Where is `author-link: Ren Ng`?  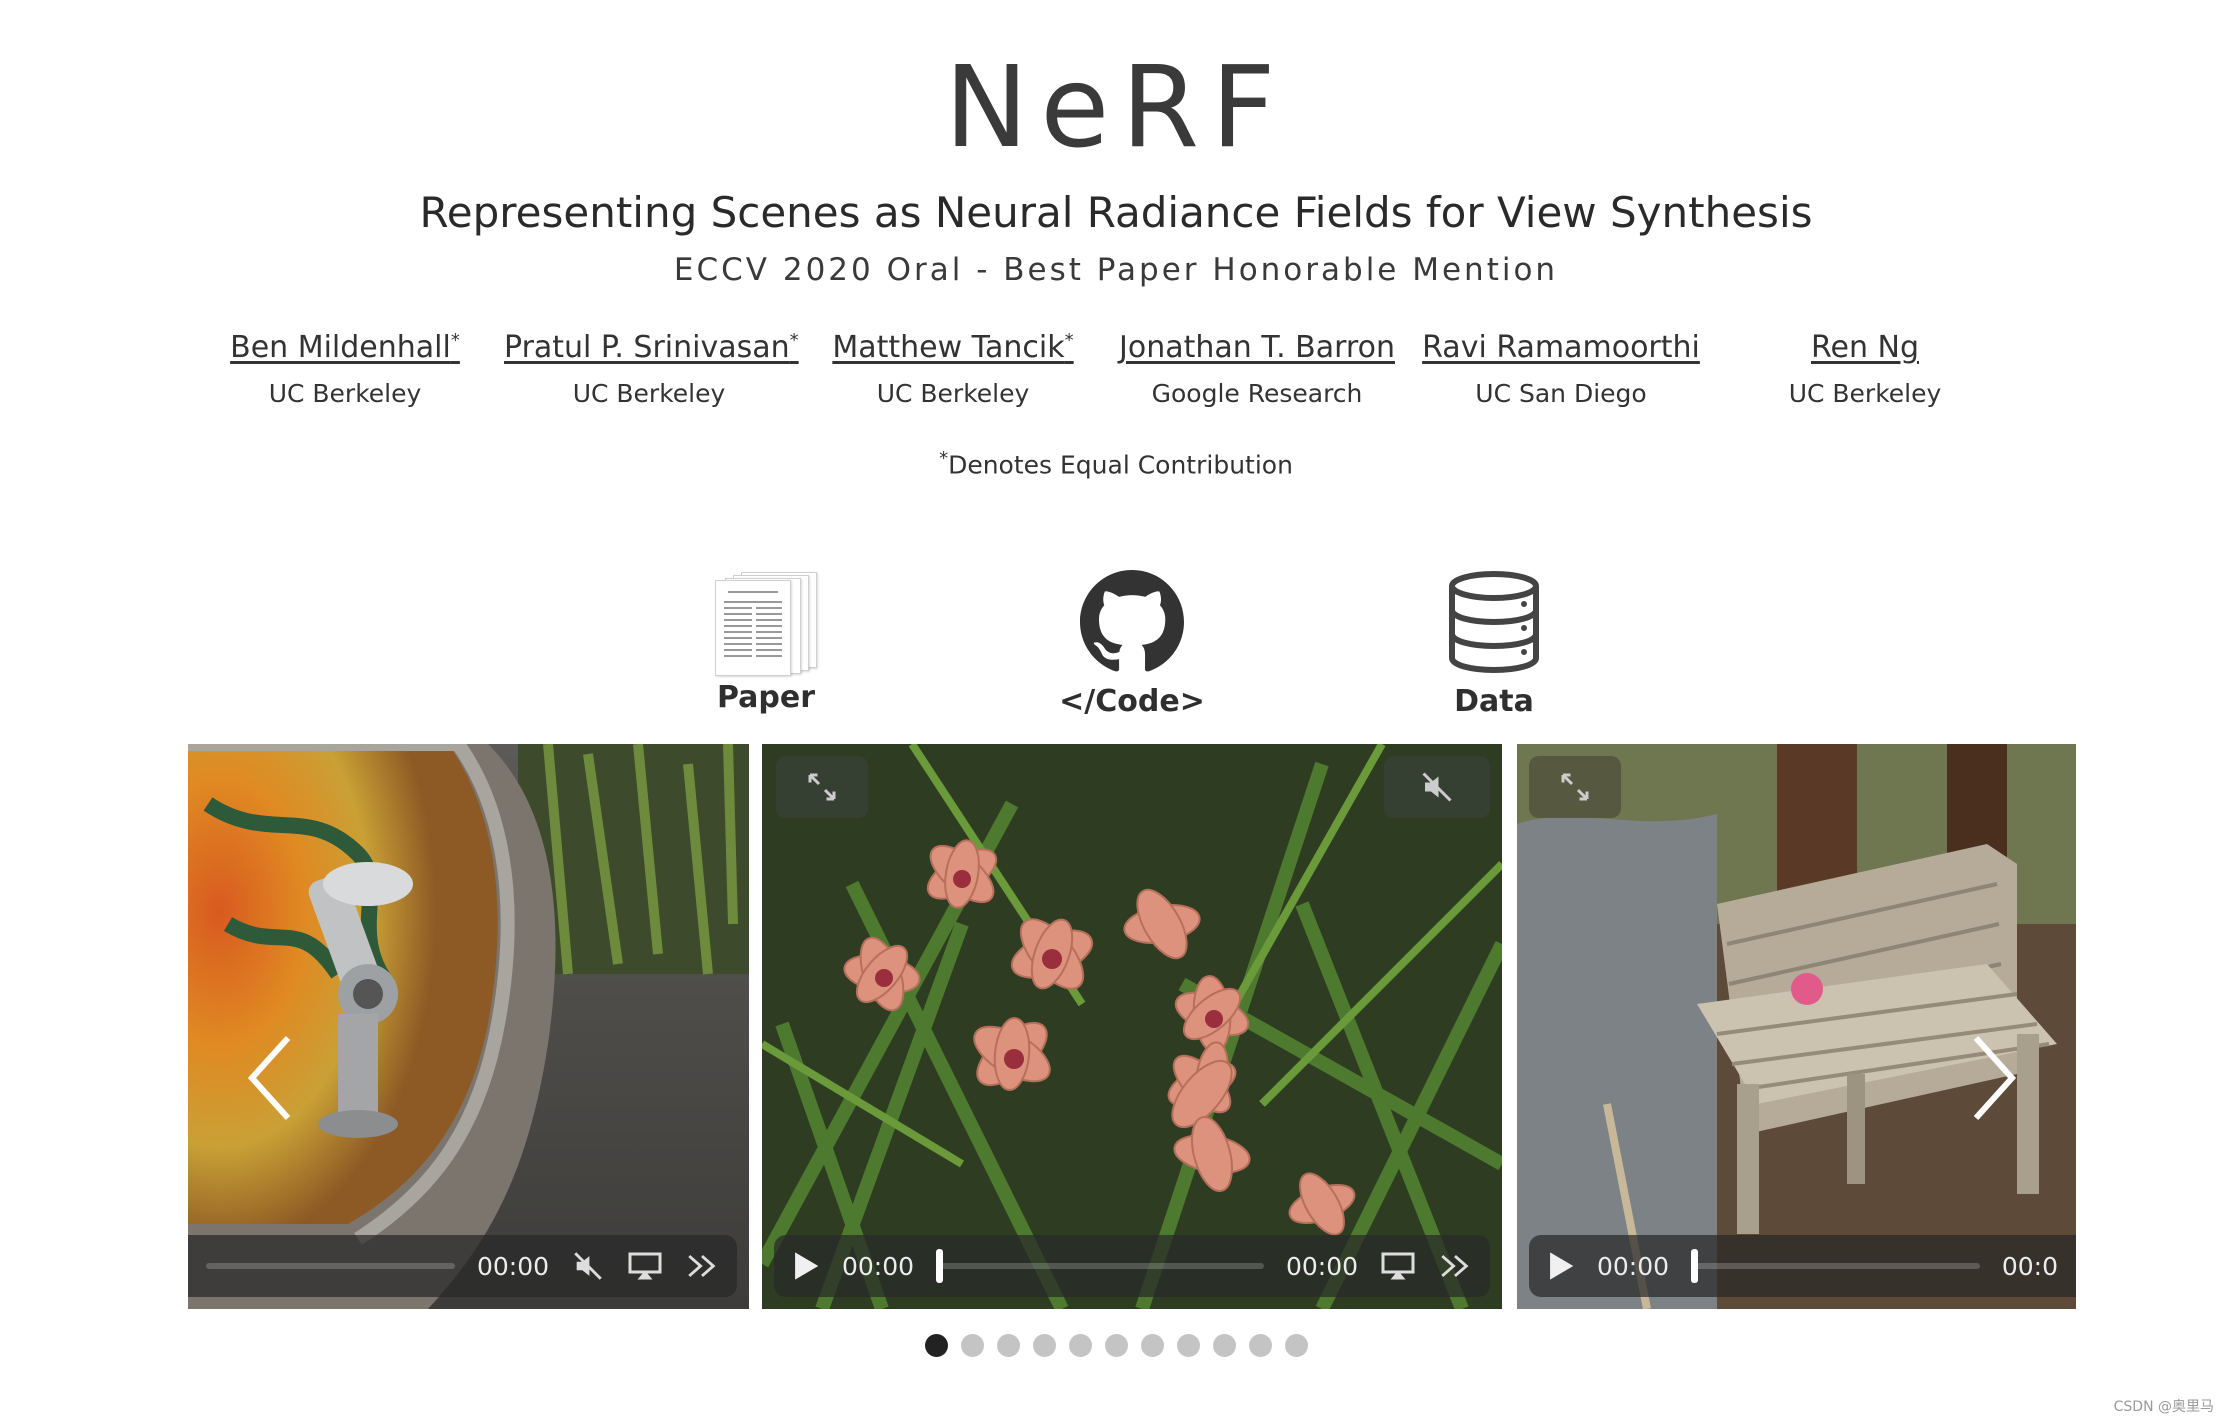
author-link: Ren Ng is located at coordinates (1865, 347).